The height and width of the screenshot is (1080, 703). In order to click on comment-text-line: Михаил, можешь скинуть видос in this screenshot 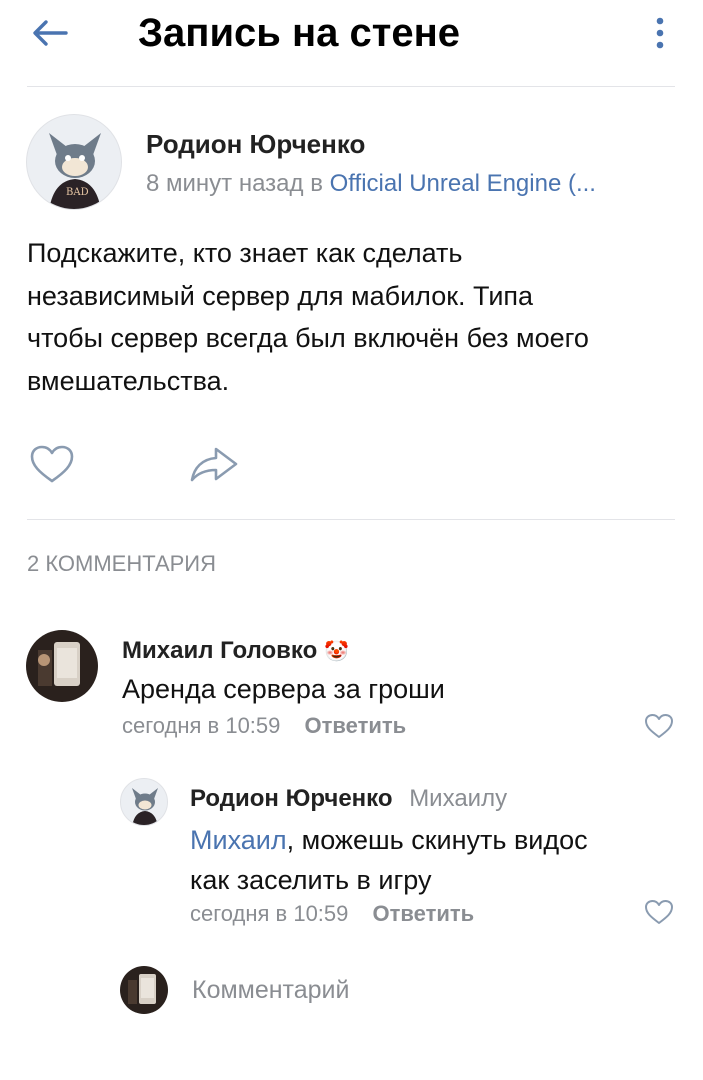, I will do `click(389, 840)`.